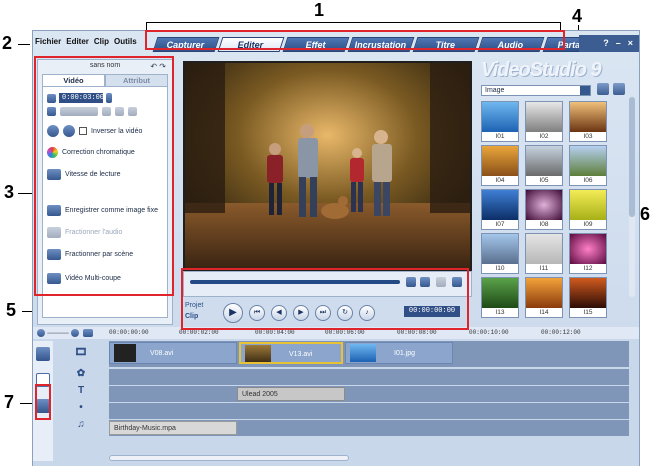 This screenshot has height=466, width=653. Describe the element at coordinates (630, 43) in the screenshot. I see `close-icon: ×` at that location.